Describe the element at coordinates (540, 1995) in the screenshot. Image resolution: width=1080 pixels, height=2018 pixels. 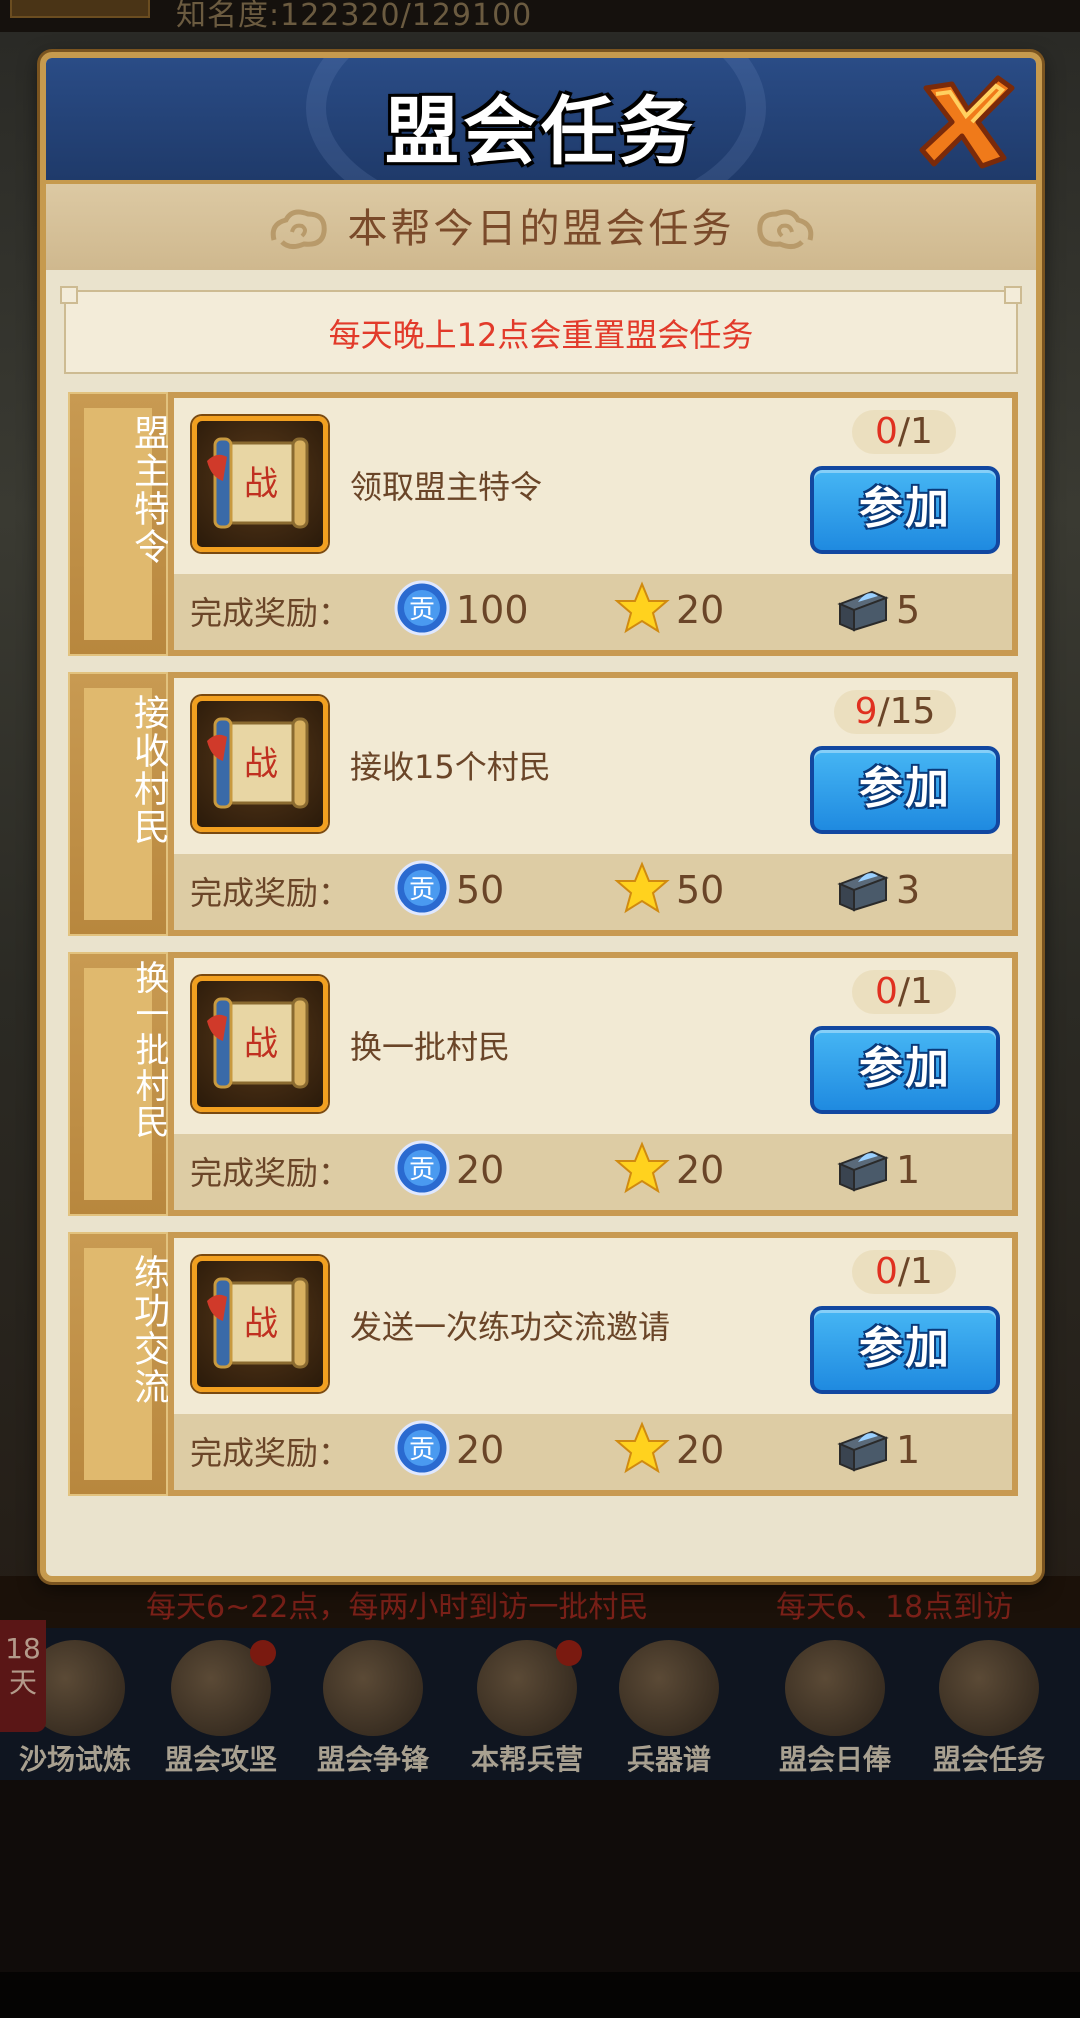
I see `background-bottom-edge` at that location.